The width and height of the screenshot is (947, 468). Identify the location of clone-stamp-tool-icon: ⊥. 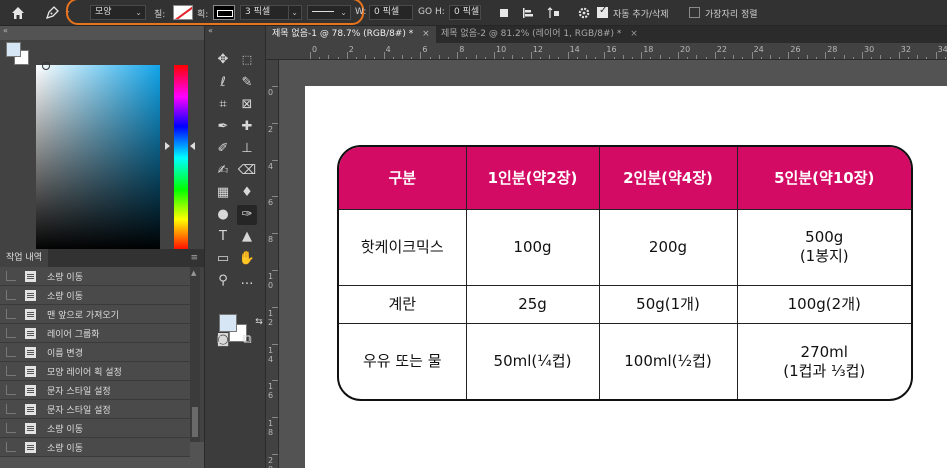
(247, 149).